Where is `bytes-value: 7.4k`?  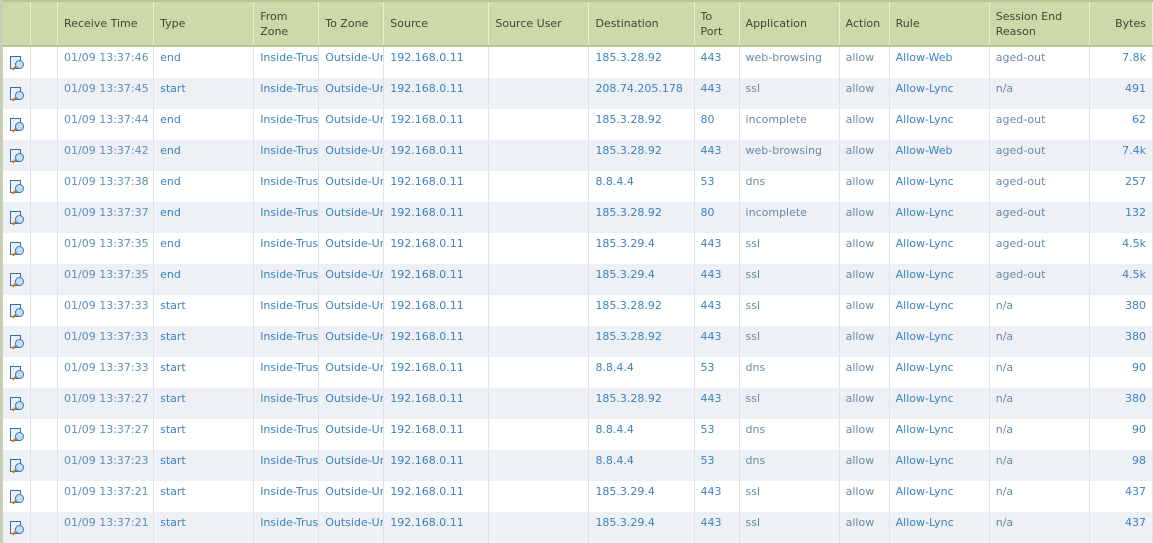 bytes-value: 7.4k is located at coordinates (1121, 148).